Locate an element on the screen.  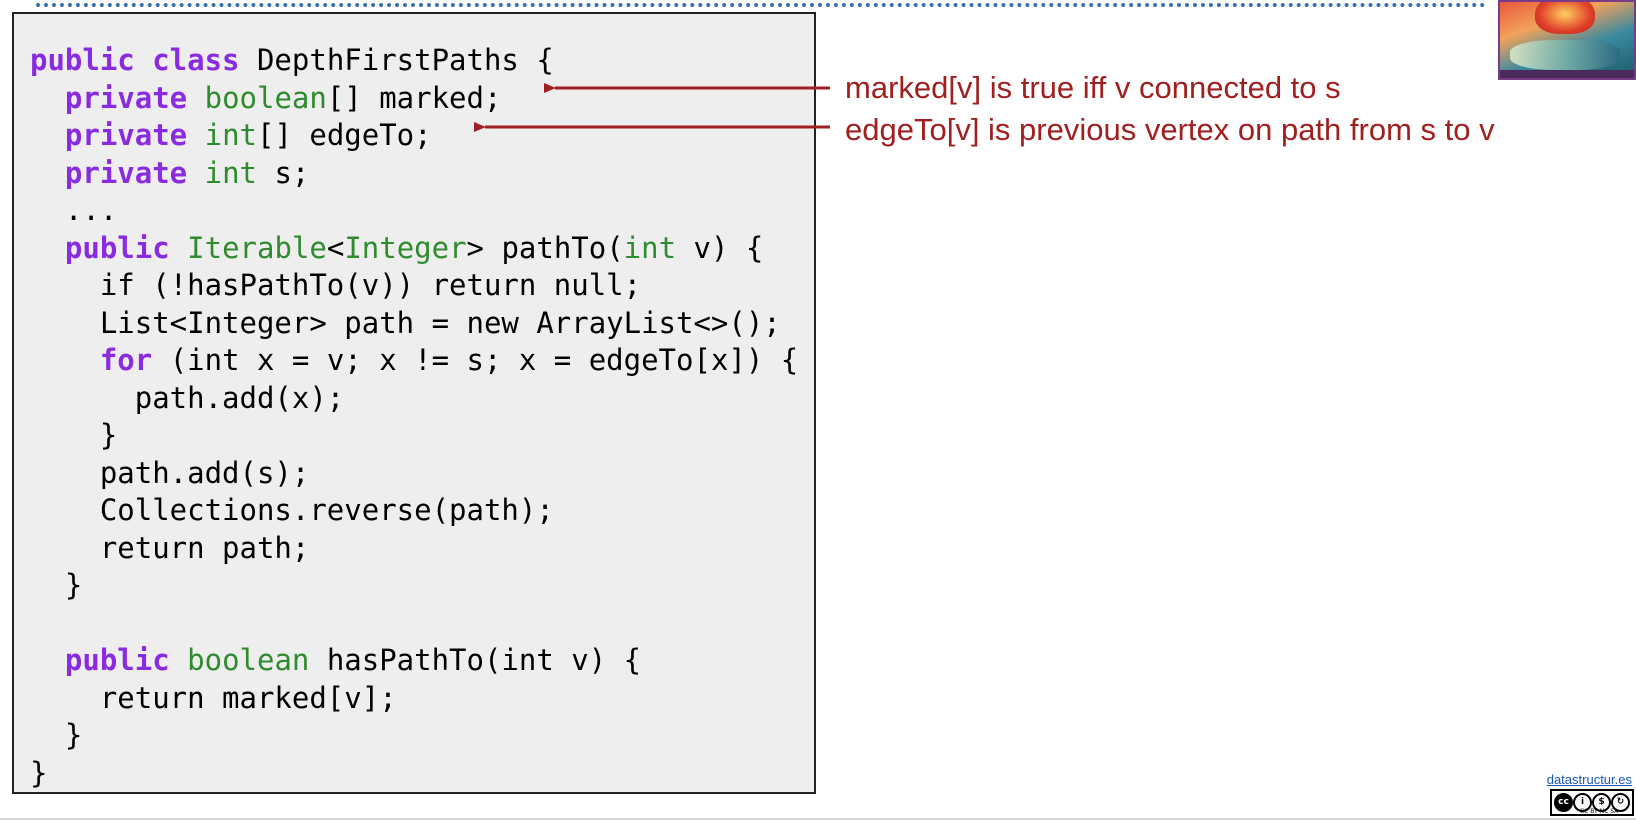
creative-commons-icon: cc i $ ↻ CC BY NC SA is located at coordinates (1592, 802).